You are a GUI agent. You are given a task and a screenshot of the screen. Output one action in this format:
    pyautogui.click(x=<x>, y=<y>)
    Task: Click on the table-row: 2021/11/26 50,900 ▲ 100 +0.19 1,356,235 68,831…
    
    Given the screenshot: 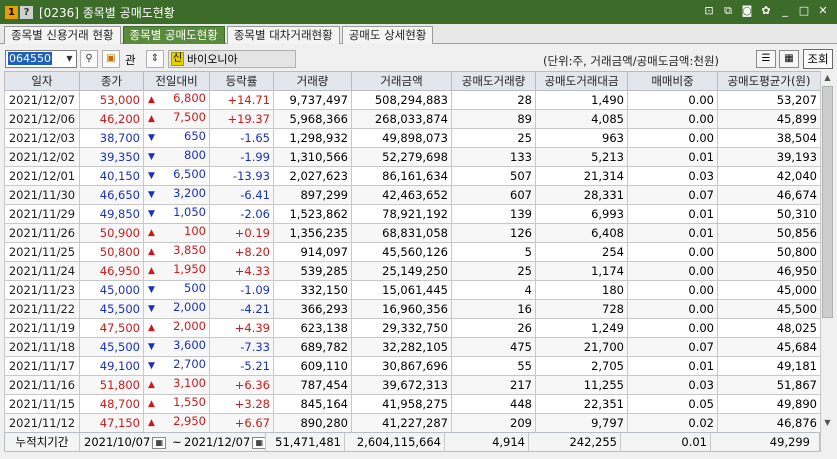 What is the action you would take?
    pyautogui.click(x=412, y=232)
    